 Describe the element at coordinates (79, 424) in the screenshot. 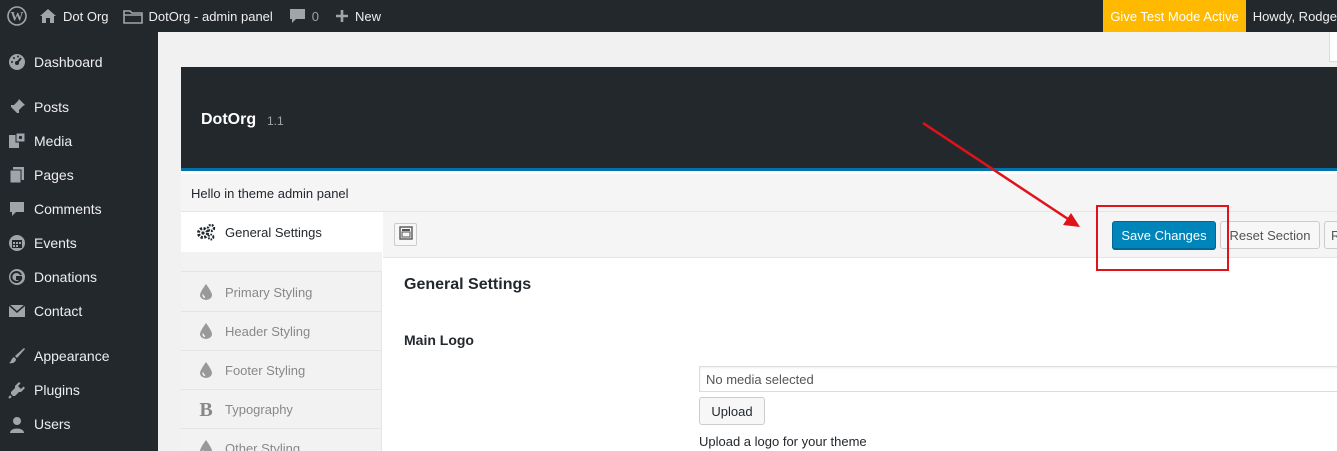

I see `sidebar-item-users: Users` at that location.